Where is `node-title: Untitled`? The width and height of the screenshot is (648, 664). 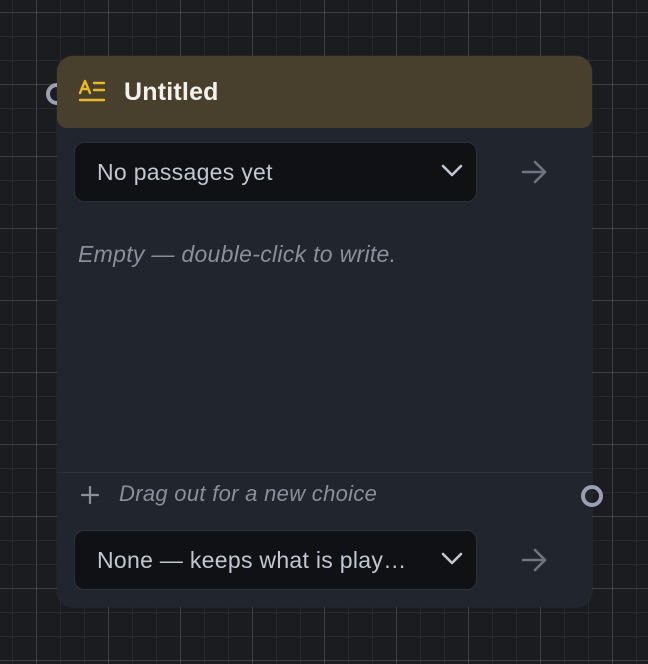 node-title: Untitled is located at coordinates (171, 92).